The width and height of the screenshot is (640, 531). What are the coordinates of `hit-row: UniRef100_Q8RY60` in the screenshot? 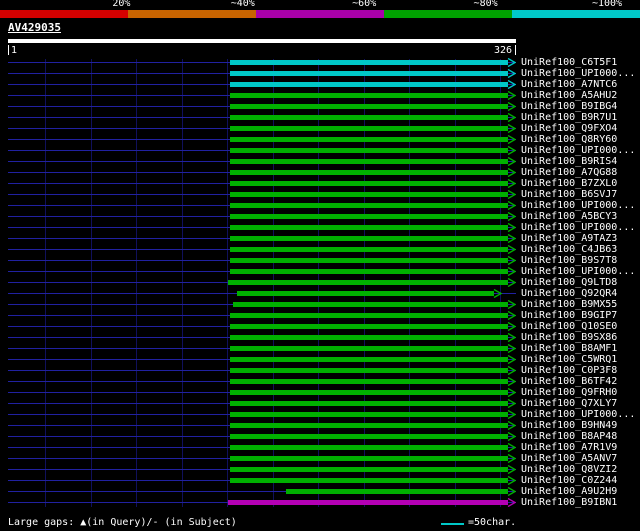 It's located at (320, 139).